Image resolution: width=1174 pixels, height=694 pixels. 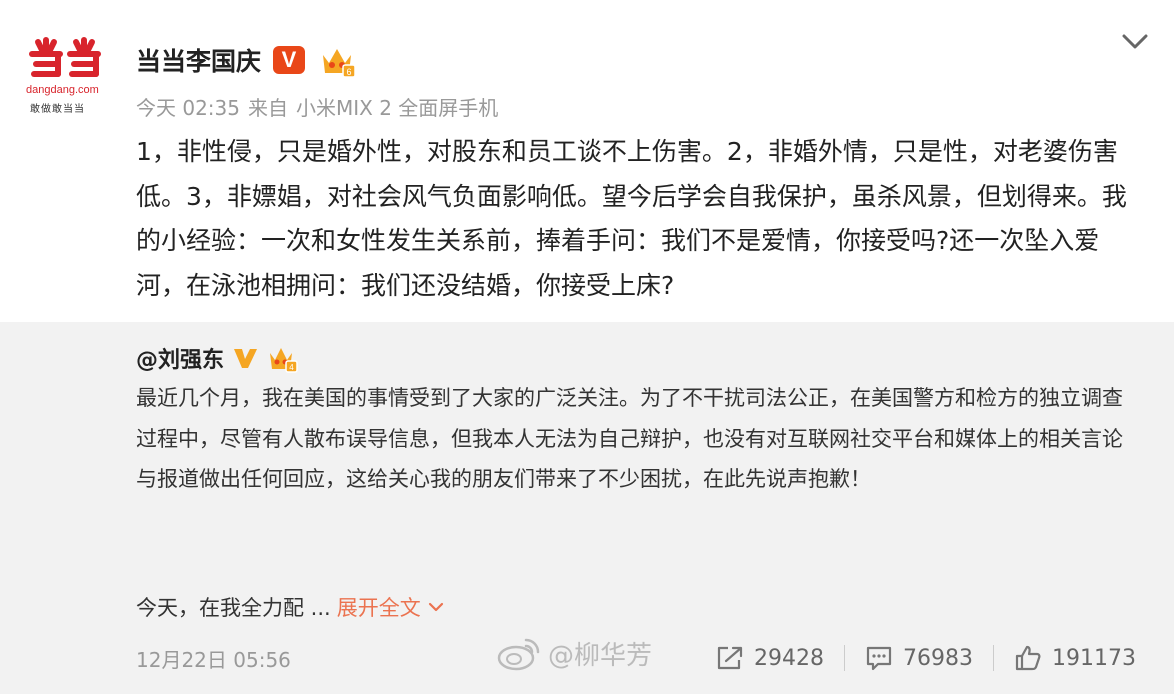 I want to click on action-bar: 29428 76983 191173, so click(x=926, y=658).